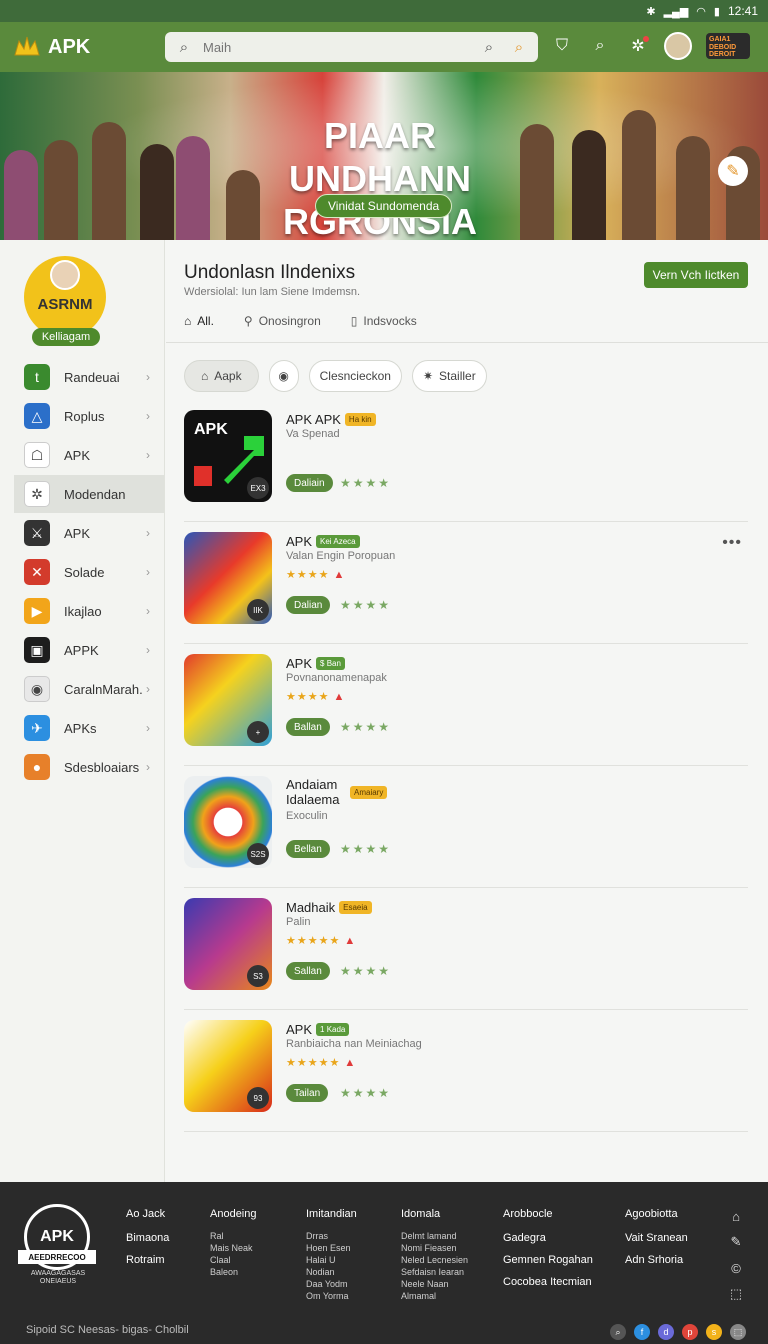 This screenshot has height=1344, width=768. Describe the element at coordinates (331, 1296) in the screenshot. I see `footer-link: Om Yorma` at that location.